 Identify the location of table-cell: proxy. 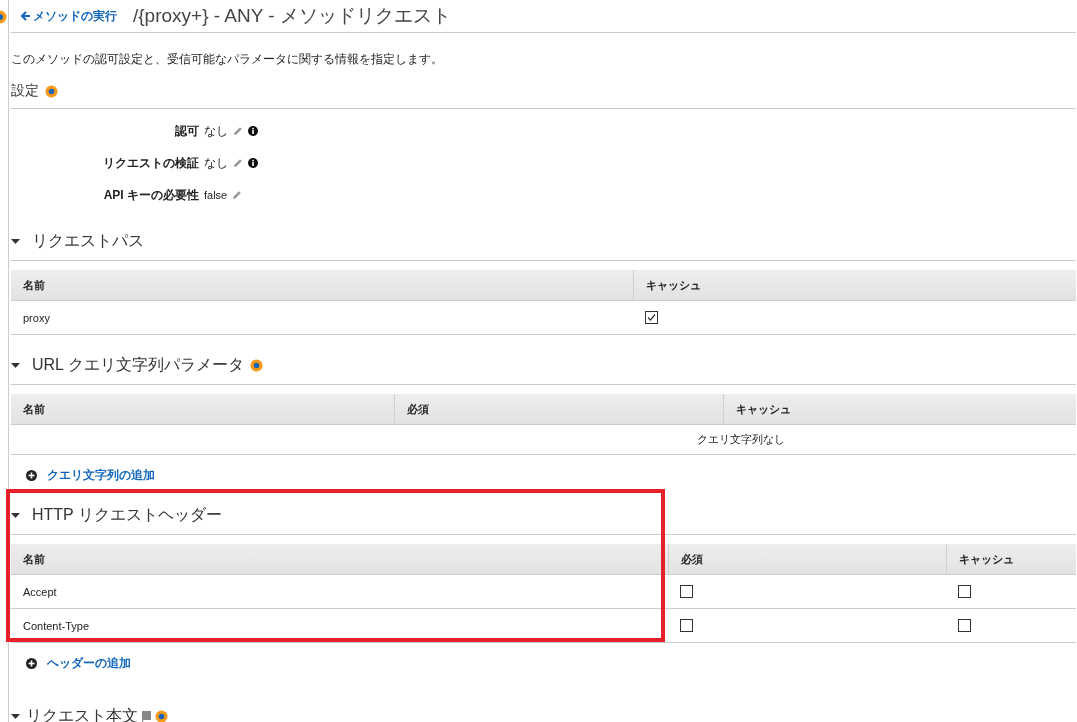
(322, 318).